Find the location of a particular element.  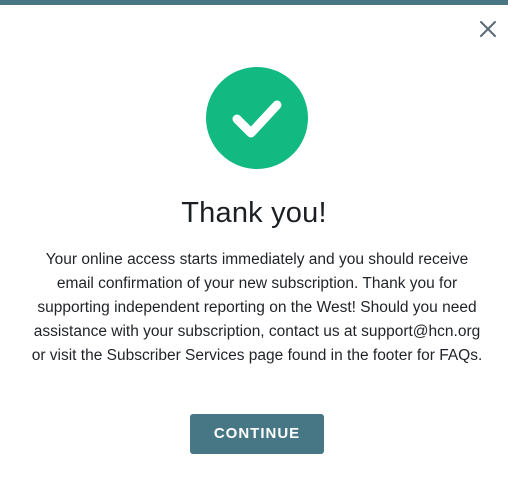

close-button is located at coordinates (488, 29).